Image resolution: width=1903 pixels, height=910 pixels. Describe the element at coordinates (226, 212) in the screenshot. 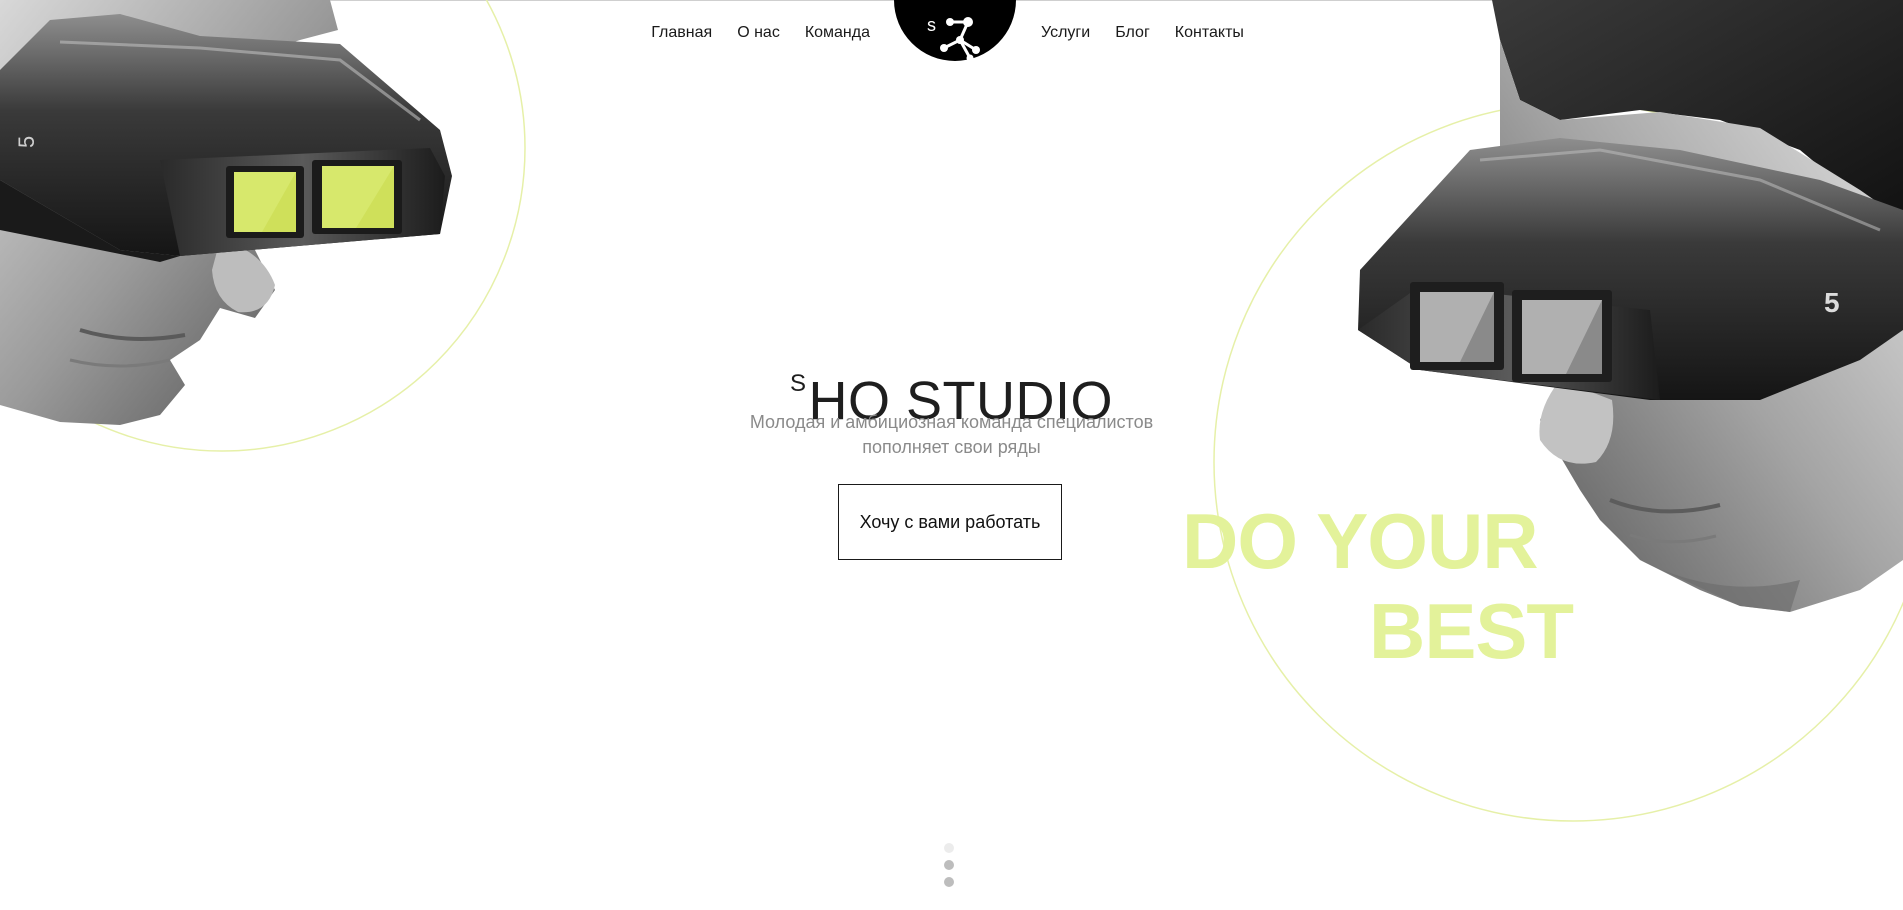

I see `left-figure-illustration: 5` at that location.